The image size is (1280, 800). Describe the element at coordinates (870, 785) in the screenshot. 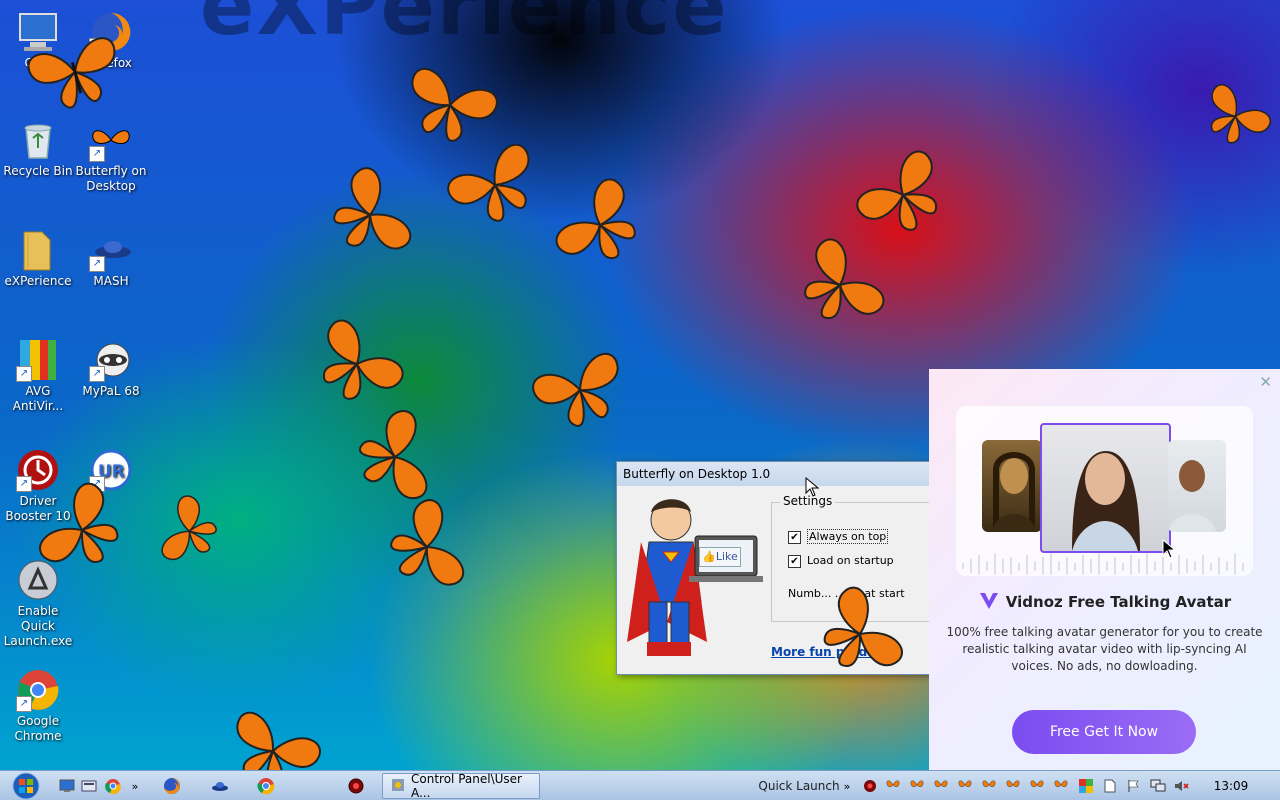

I see `app-tray-icon` at that location.